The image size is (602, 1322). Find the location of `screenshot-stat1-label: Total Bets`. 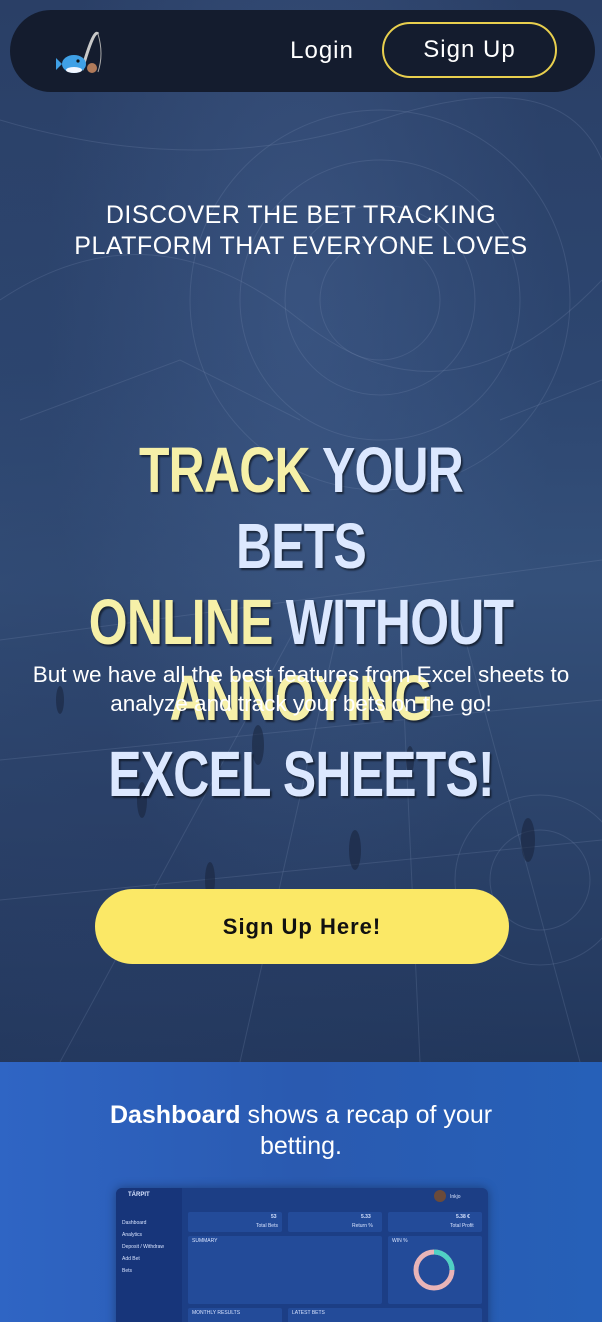

screenshot-stat1-label: Total Bets is located at coordinates (267, 1226).